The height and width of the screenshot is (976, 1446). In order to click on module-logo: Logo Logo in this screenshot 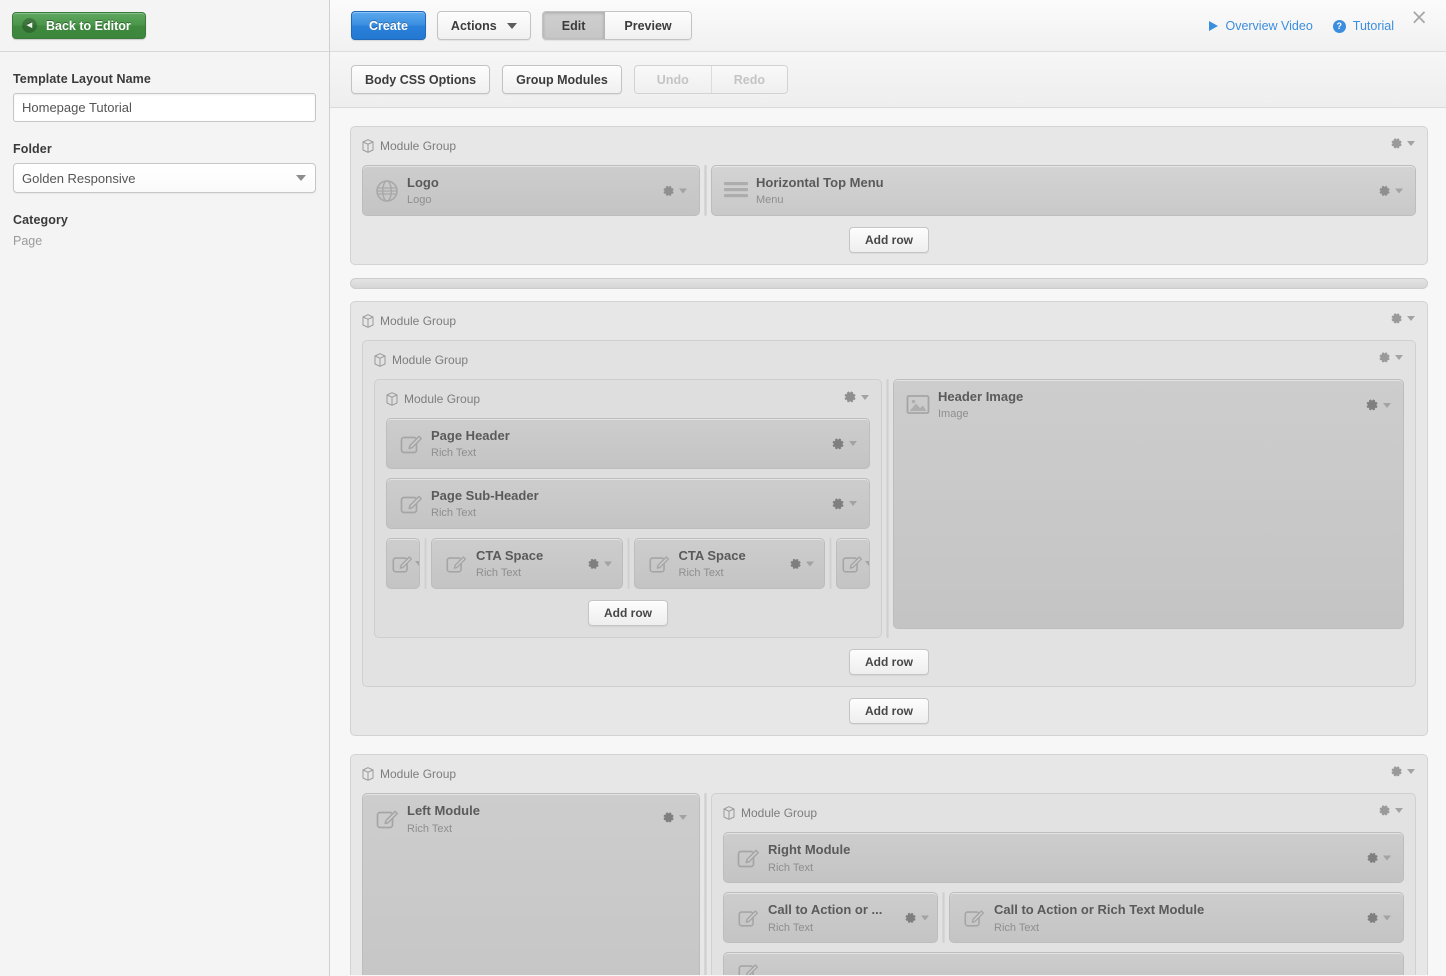, I will do `click(531, 191)`.